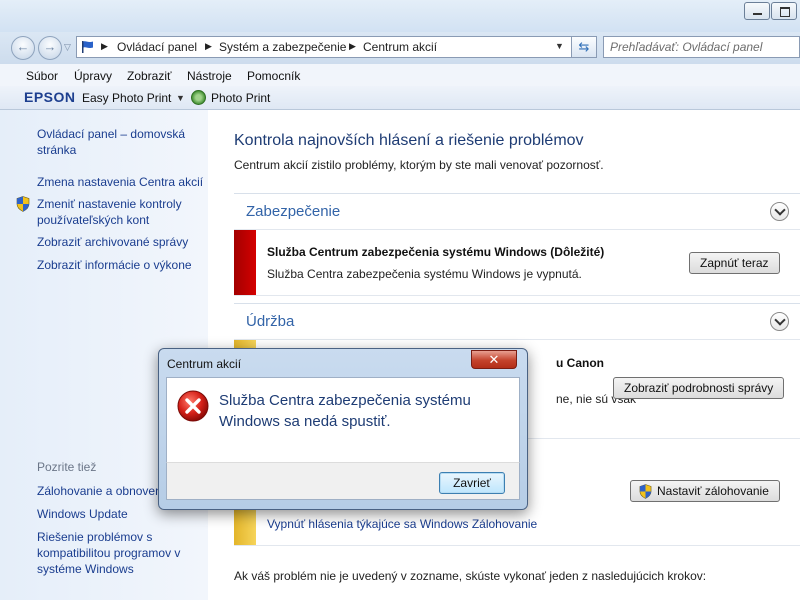  Describe the element at coordinates (270, 321) in the screenshot. I see `section-maintenance-label: Údržba` at that location.